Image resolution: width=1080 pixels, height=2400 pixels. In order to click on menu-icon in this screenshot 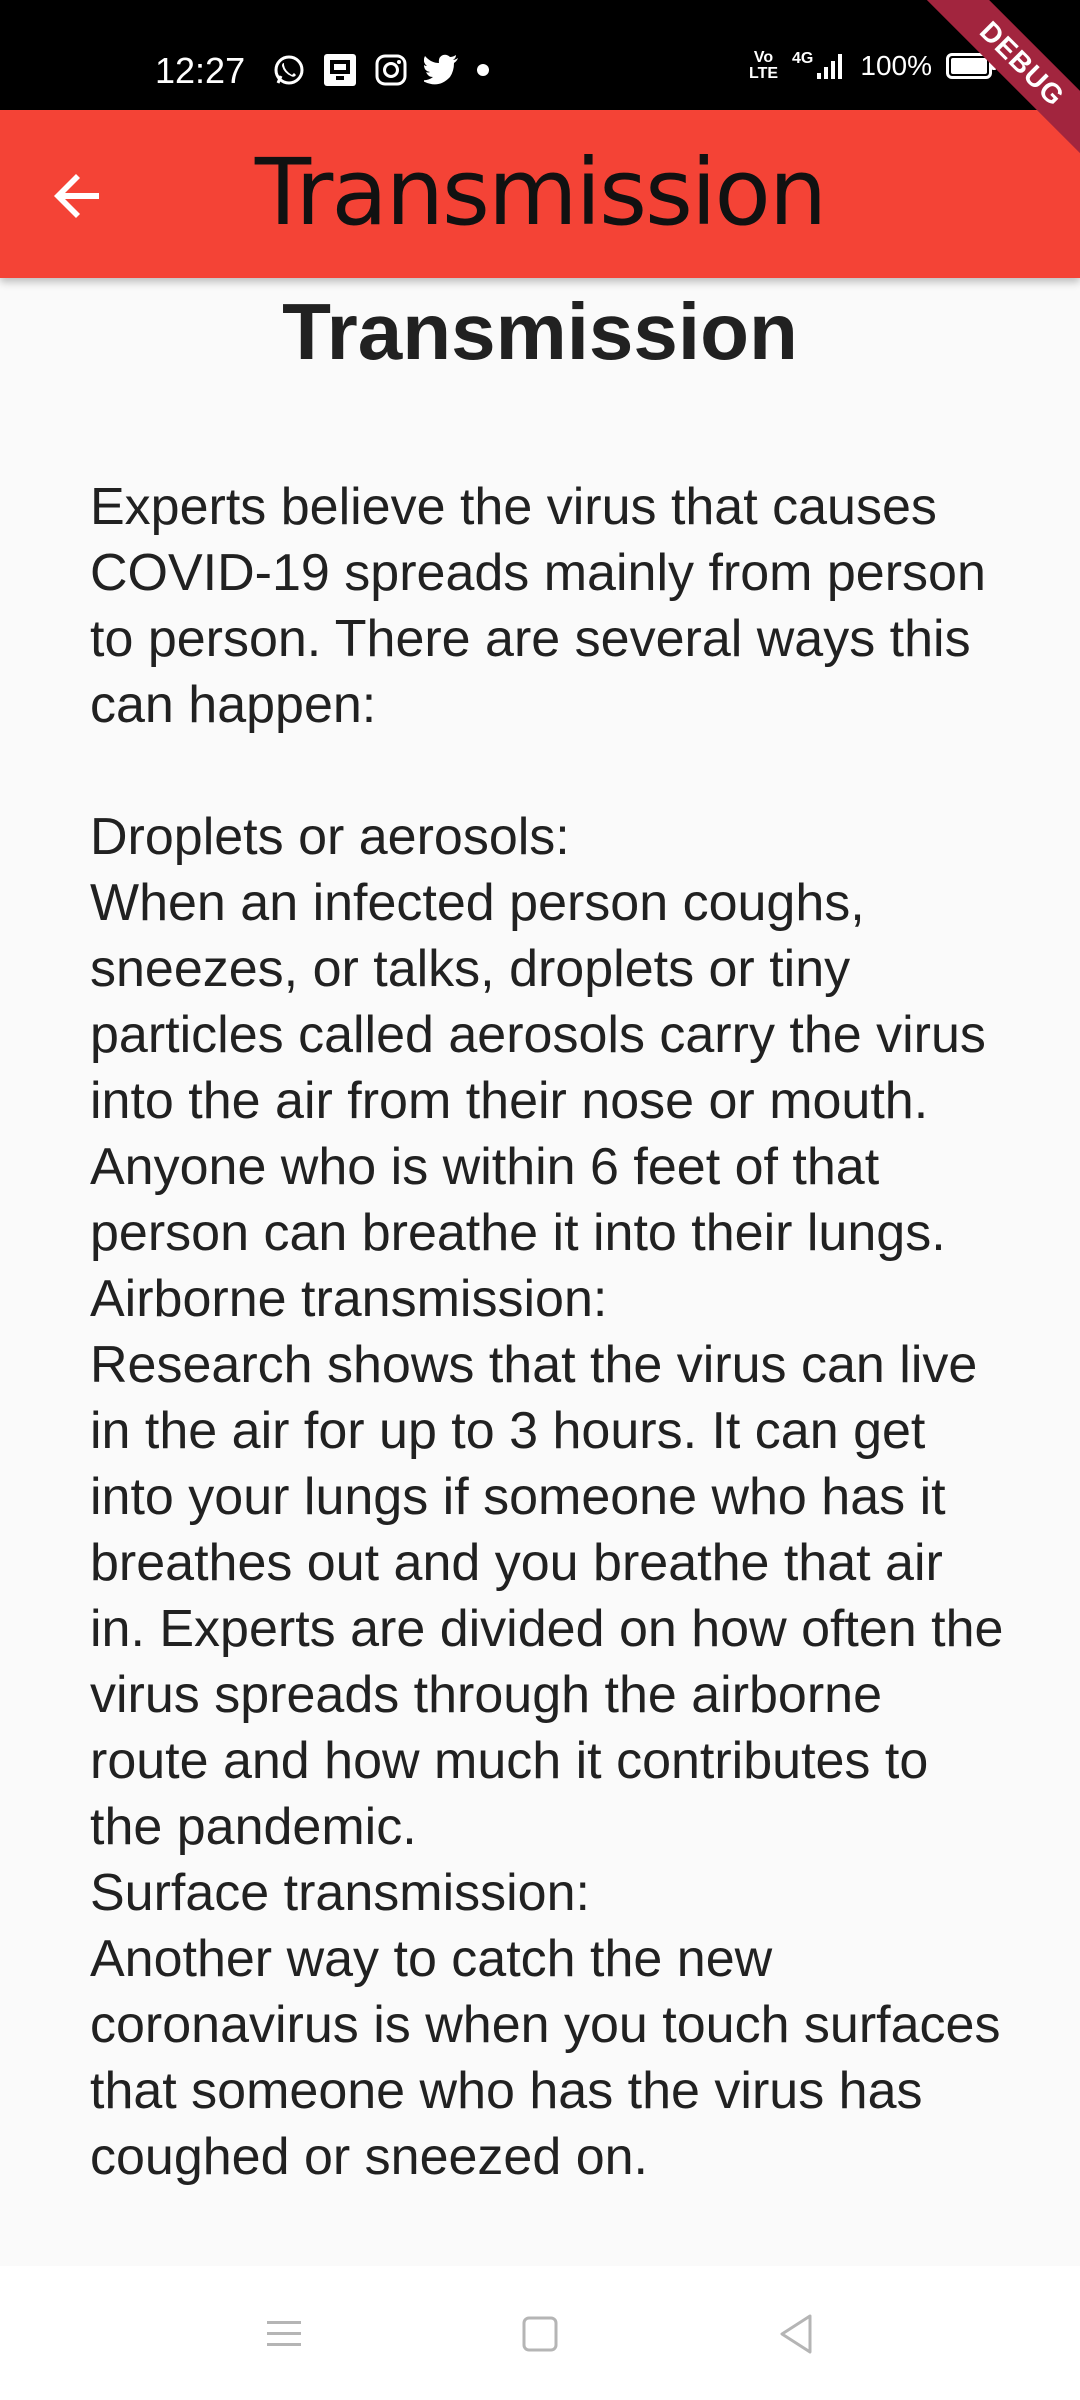, I will do `click(284, 2333)`.